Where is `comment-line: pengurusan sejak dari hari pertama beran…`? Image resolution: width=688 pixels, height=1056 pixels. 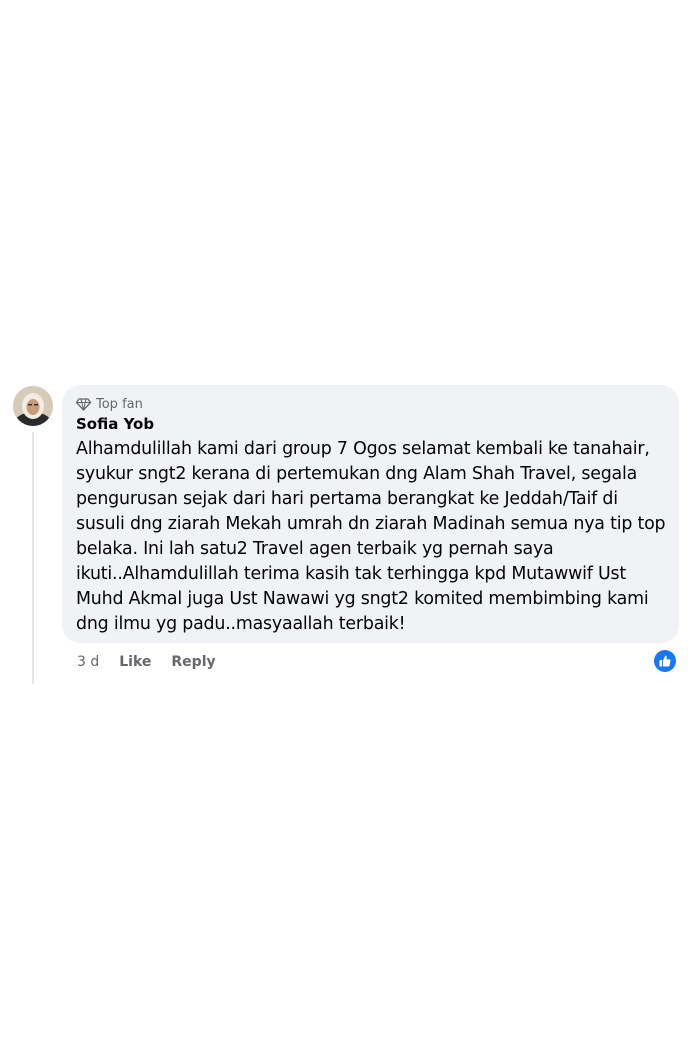 comment-line: pengurusan sejak dari hari pertama beran… is located at coordinates (347, 499).